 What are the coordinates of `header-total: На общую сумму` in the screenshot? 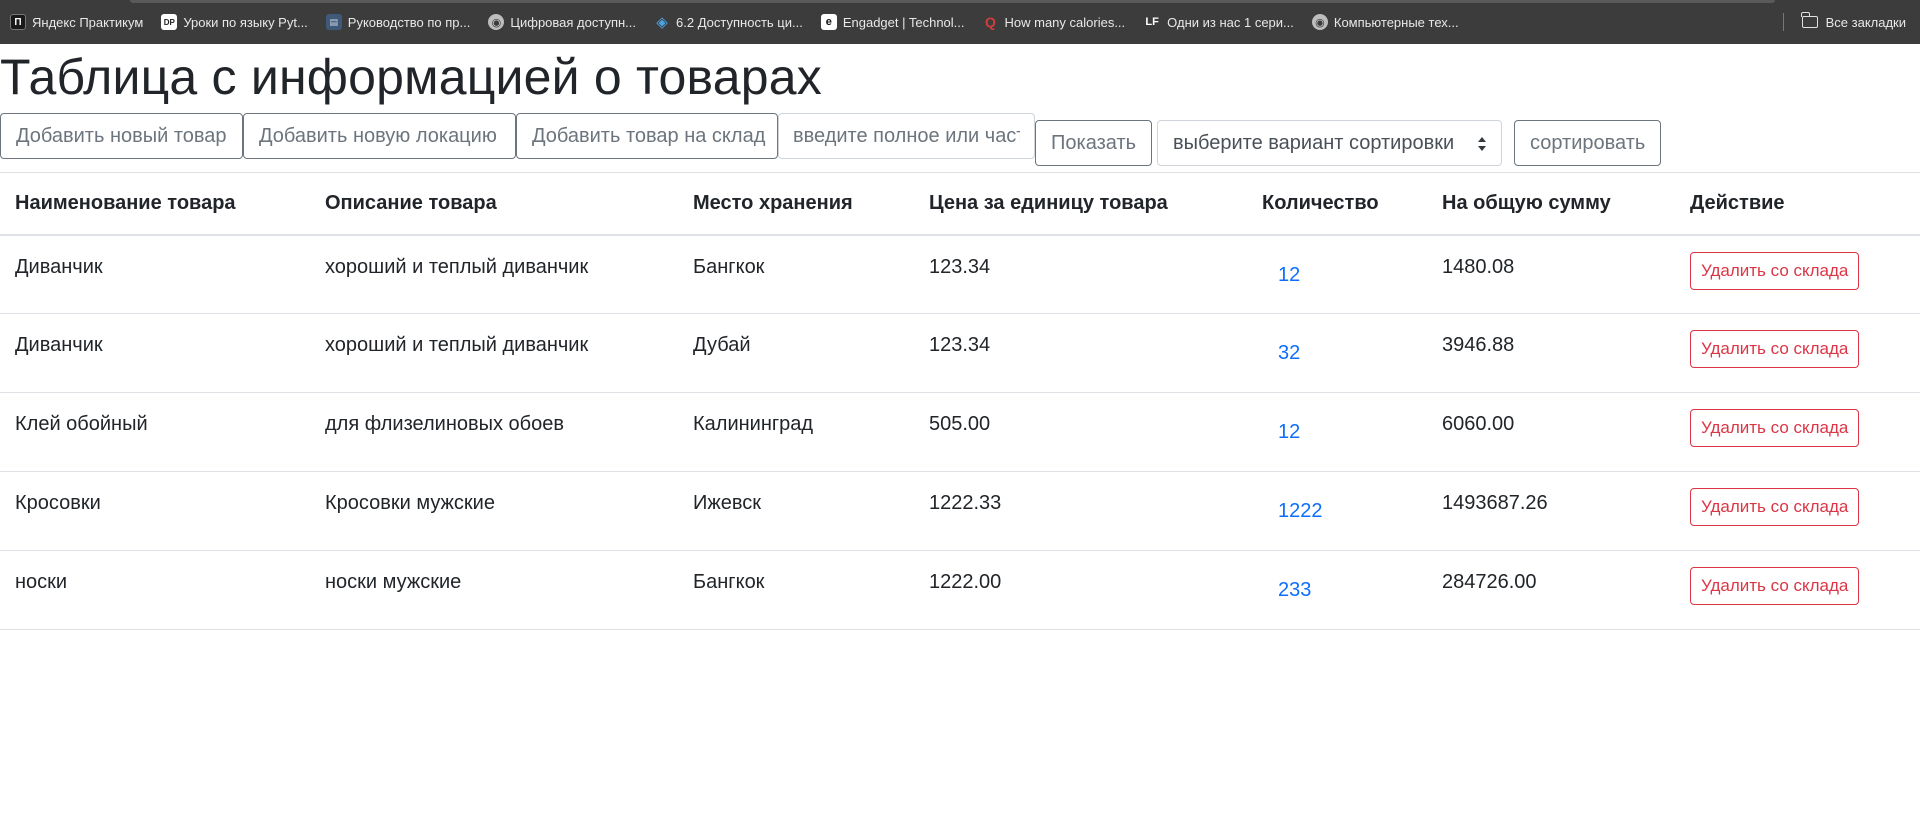 It's located at (1551, 204).